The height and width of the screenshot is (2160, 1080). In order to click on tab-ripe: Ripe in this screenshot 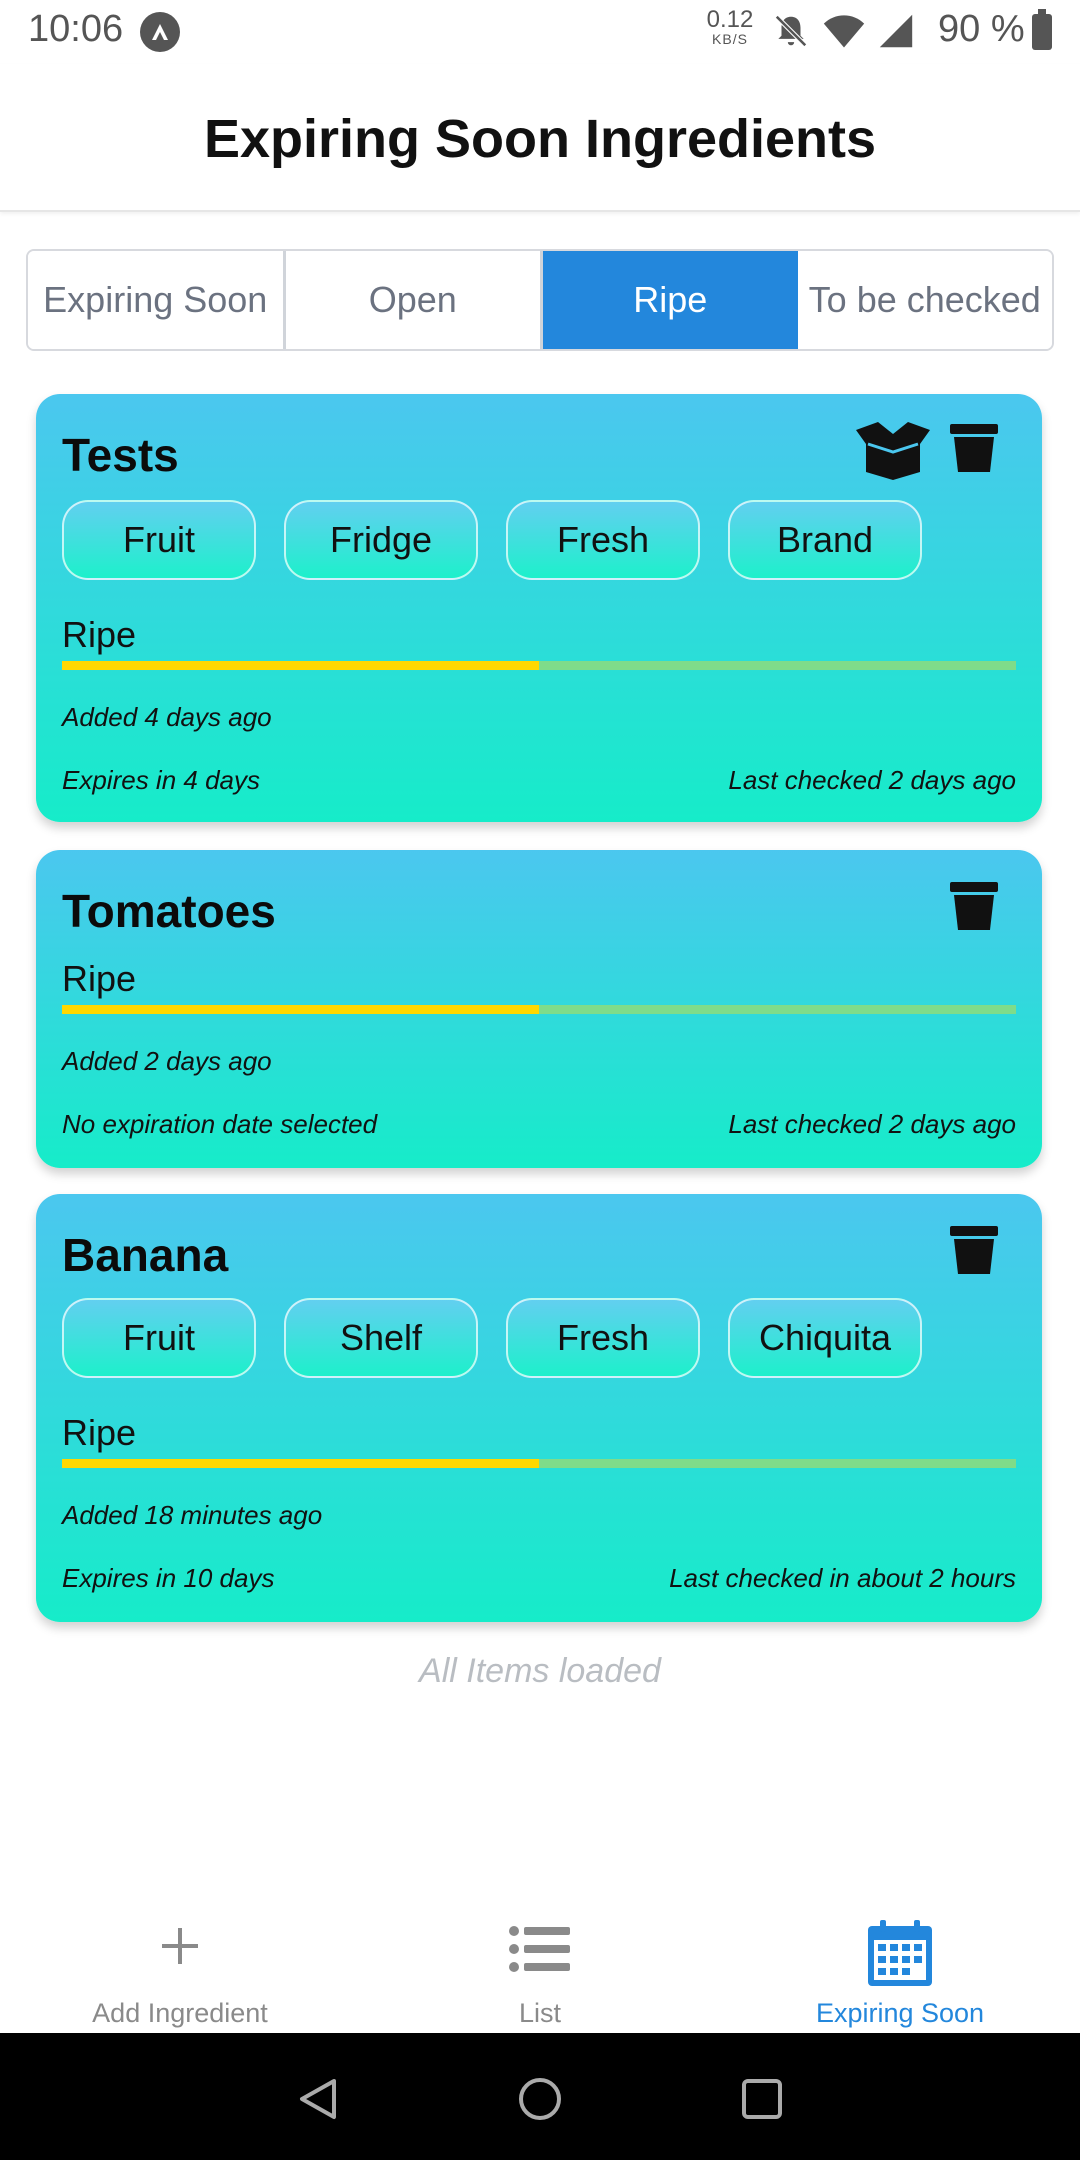, I will do `click(670, 300)`.